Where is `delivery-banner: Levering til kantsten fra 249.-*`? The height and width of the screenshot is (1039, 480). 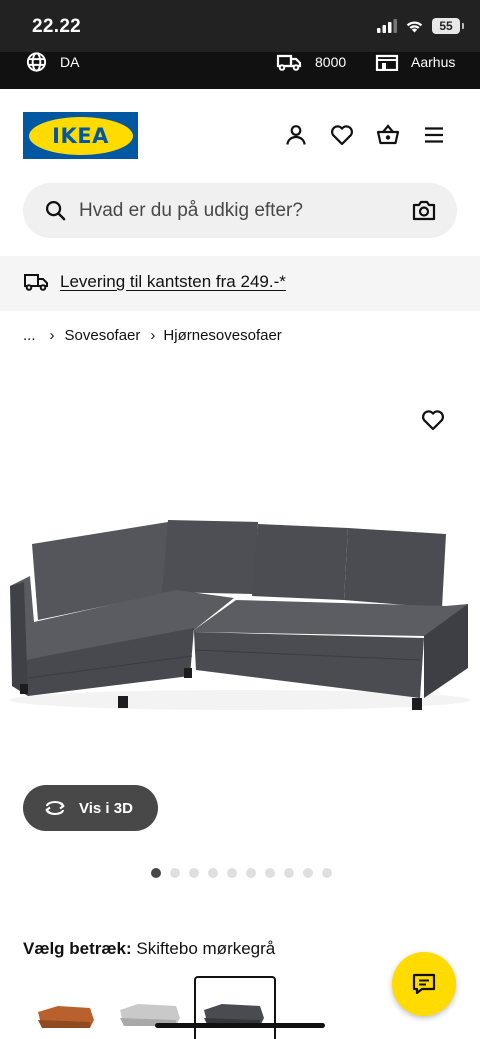
delivery-banner: Levering til kantsten fra 249.-* is located at coordinates (240, 283).